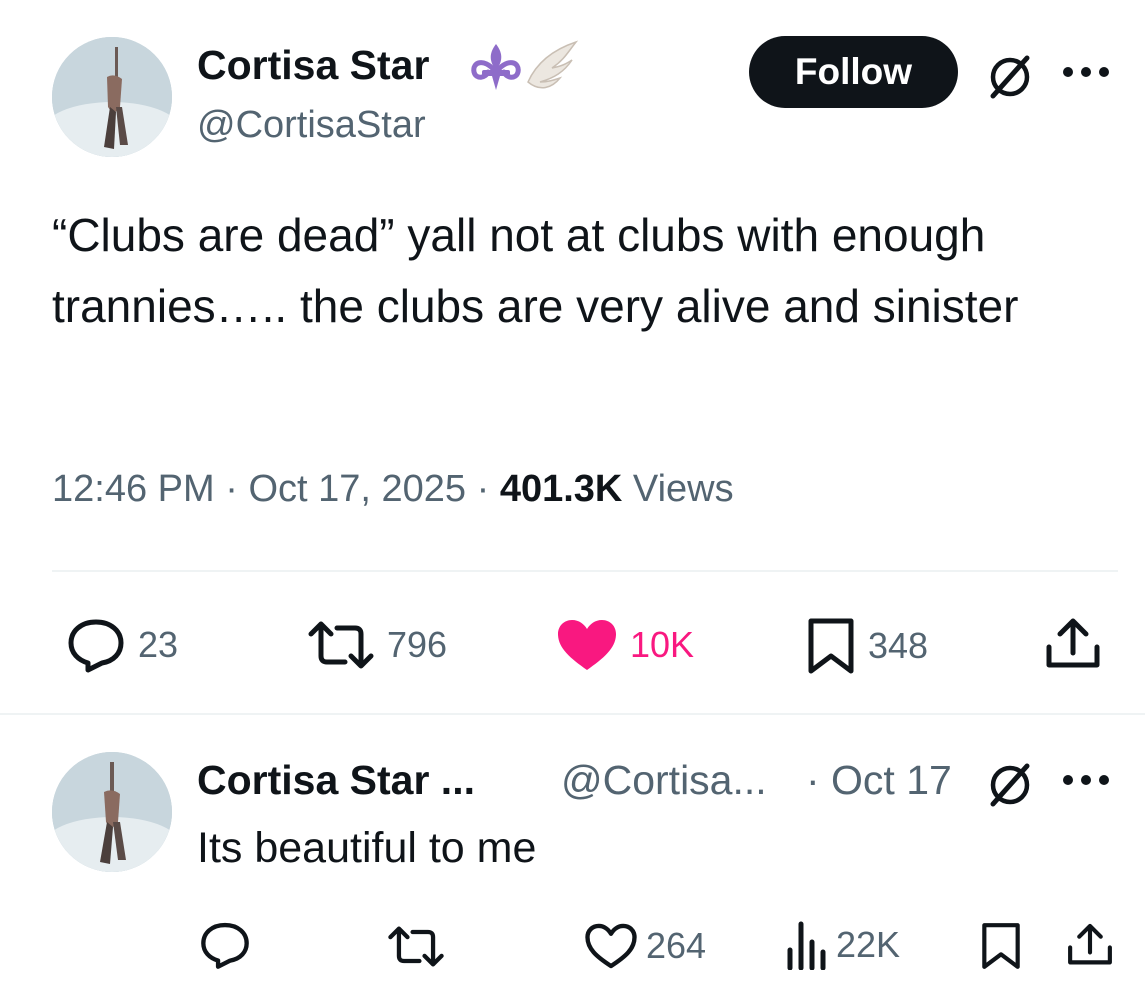 The height and width of the screenshot is (989, 1145). Describe the element at coordinates (417, 644) in the screenshot. I see `repost-count: 796` at that location.